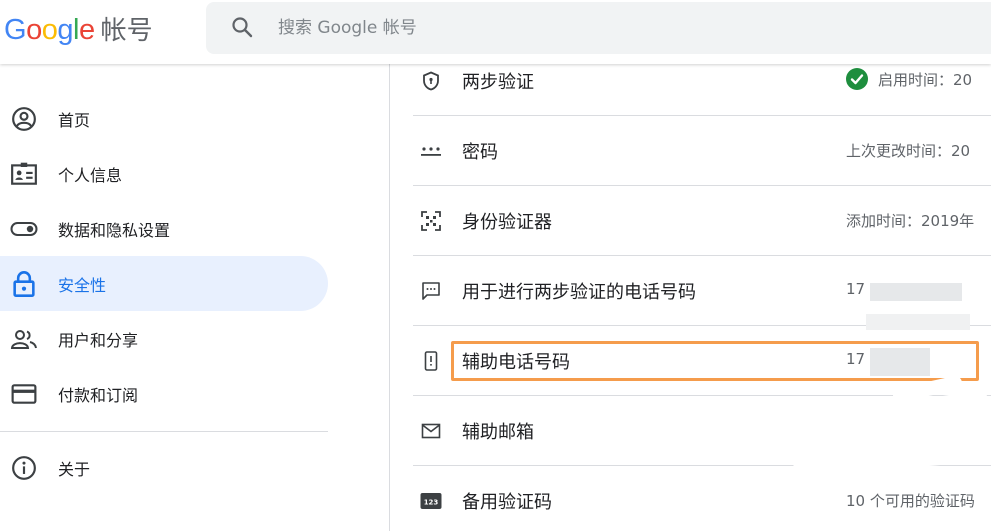  I want to click on sidebar-item-people-sharing: 用户和分享, so click(164, 338).